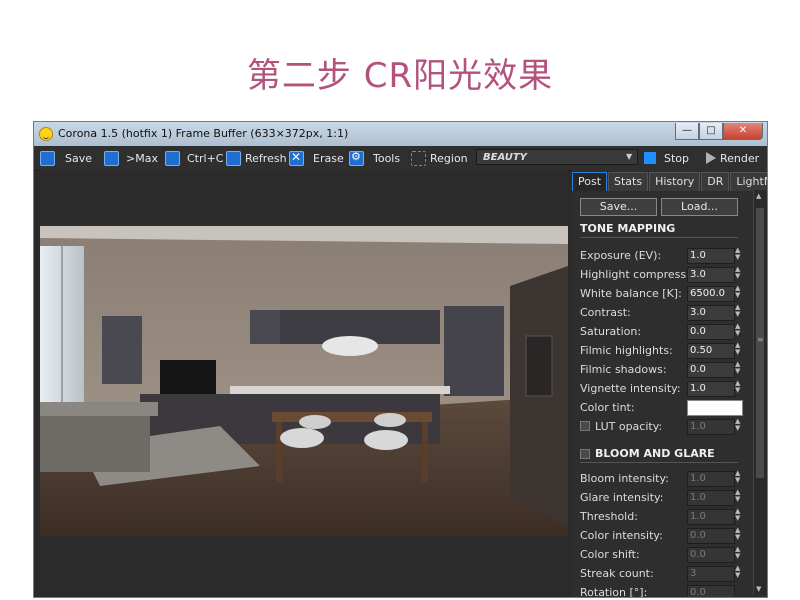 The width and height of the screenshot is (800, 600). Describe the element at coordinates (296, 158) in the screenshot. I see `erase-icon` at that location.